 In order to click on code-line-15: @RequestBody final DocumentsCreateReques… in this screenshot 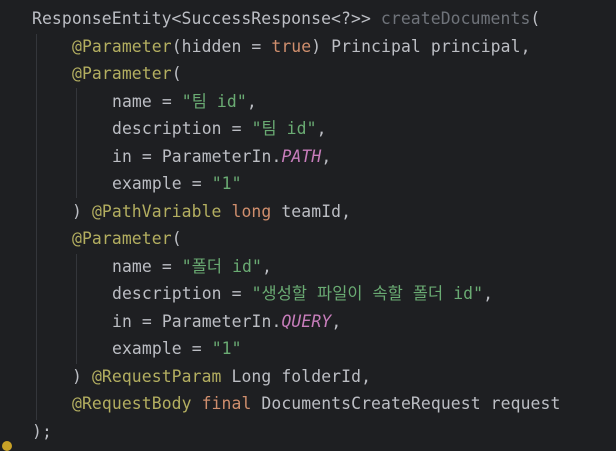, I will do `click(316, 404)`.